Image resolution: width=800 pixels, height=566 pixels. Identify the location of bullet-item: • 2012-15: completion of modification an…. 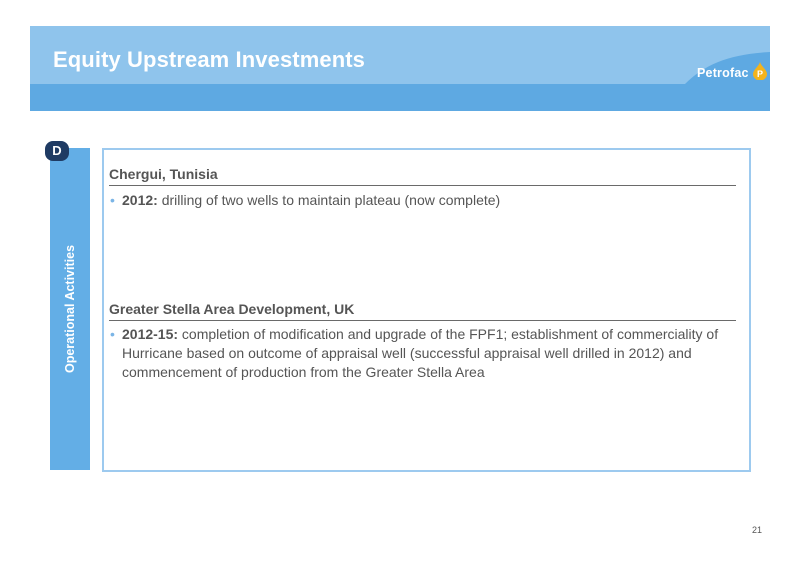
(422, 353).